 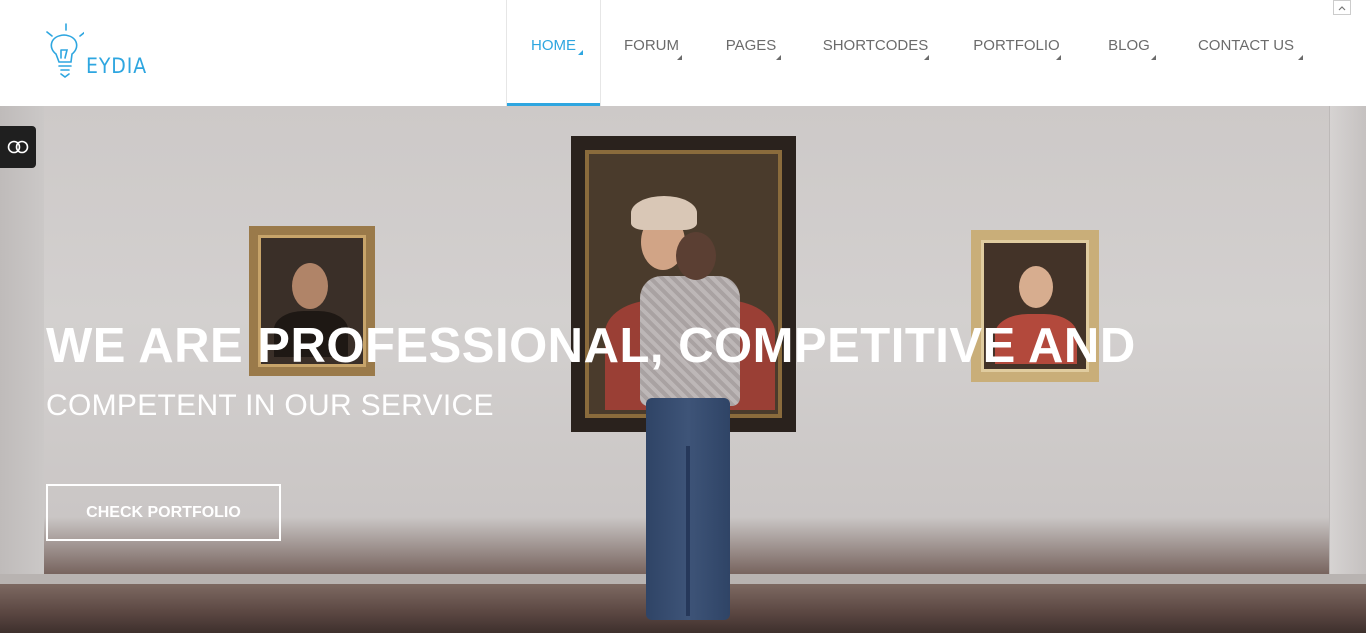 I want to click on lightbulb-icon, so click(x=65, y=50).